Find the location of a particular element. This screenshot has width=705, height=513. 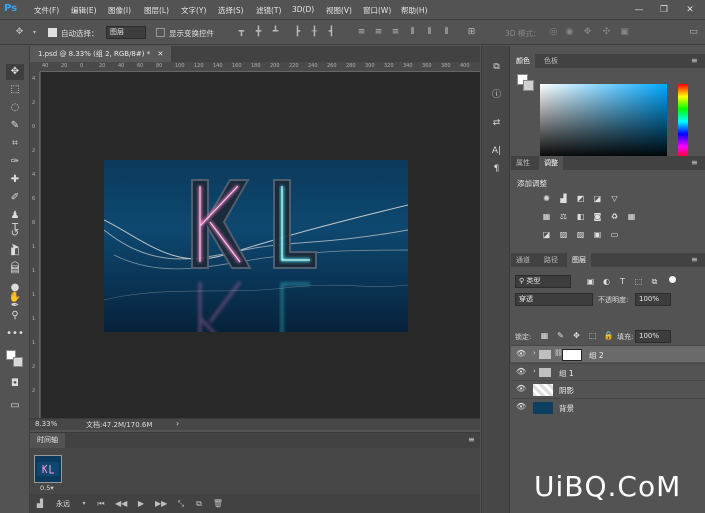

status-menu-arrow-icon: › is located at coordinates (177, 423).